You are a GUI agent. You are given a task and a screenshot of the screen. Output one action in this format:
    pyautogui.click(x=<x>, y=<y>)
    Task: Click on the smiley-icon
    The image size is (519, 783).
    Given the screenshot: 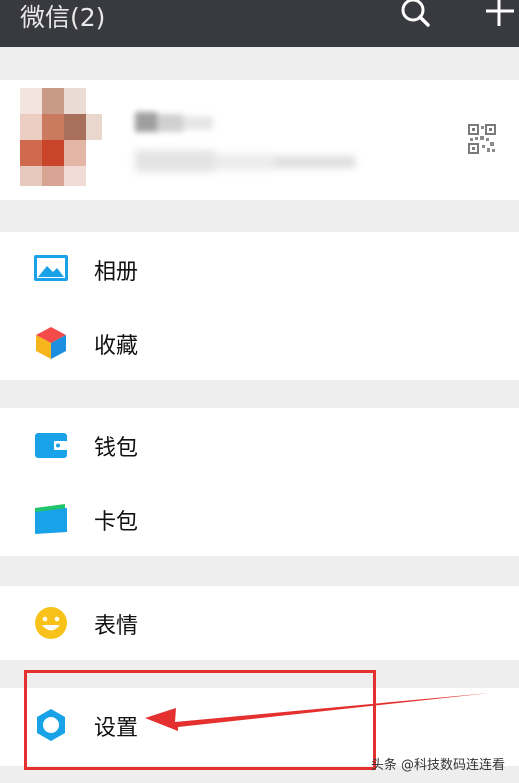 What is the action you would take?
    pyautogui.click(x=51, y=623)
    